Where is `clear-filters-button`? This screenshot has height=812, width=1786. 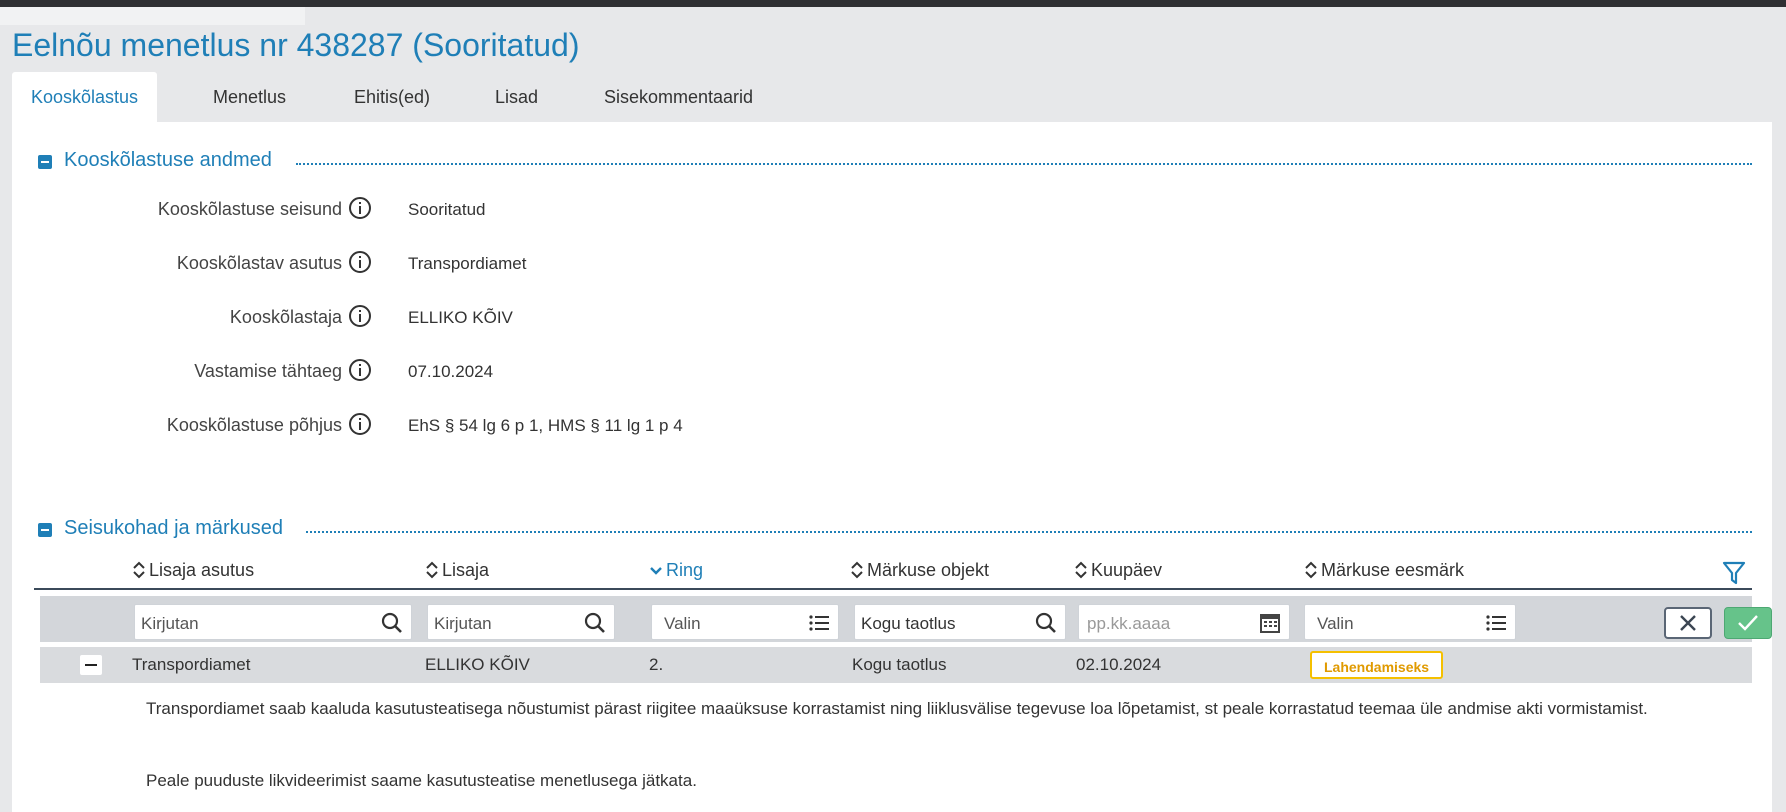
clear-filters-button is located at coordinates (1688, 623).